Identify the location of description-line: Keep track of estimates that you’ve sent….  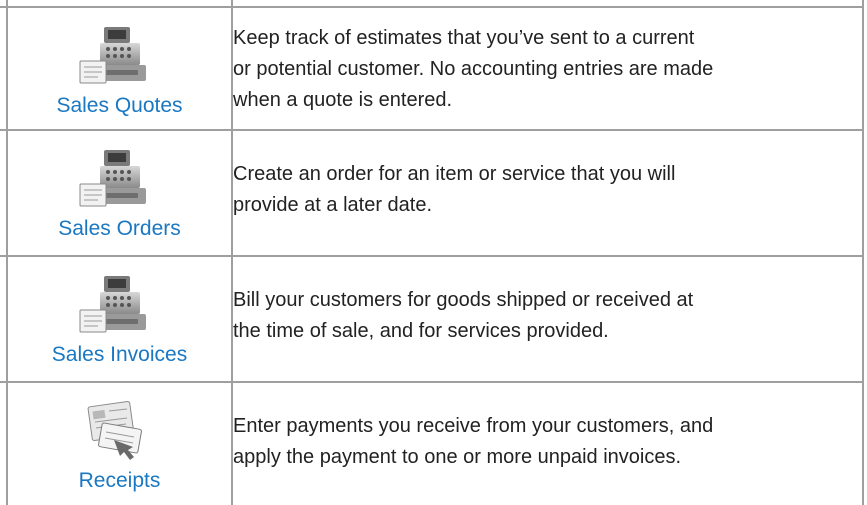
(464, 38).